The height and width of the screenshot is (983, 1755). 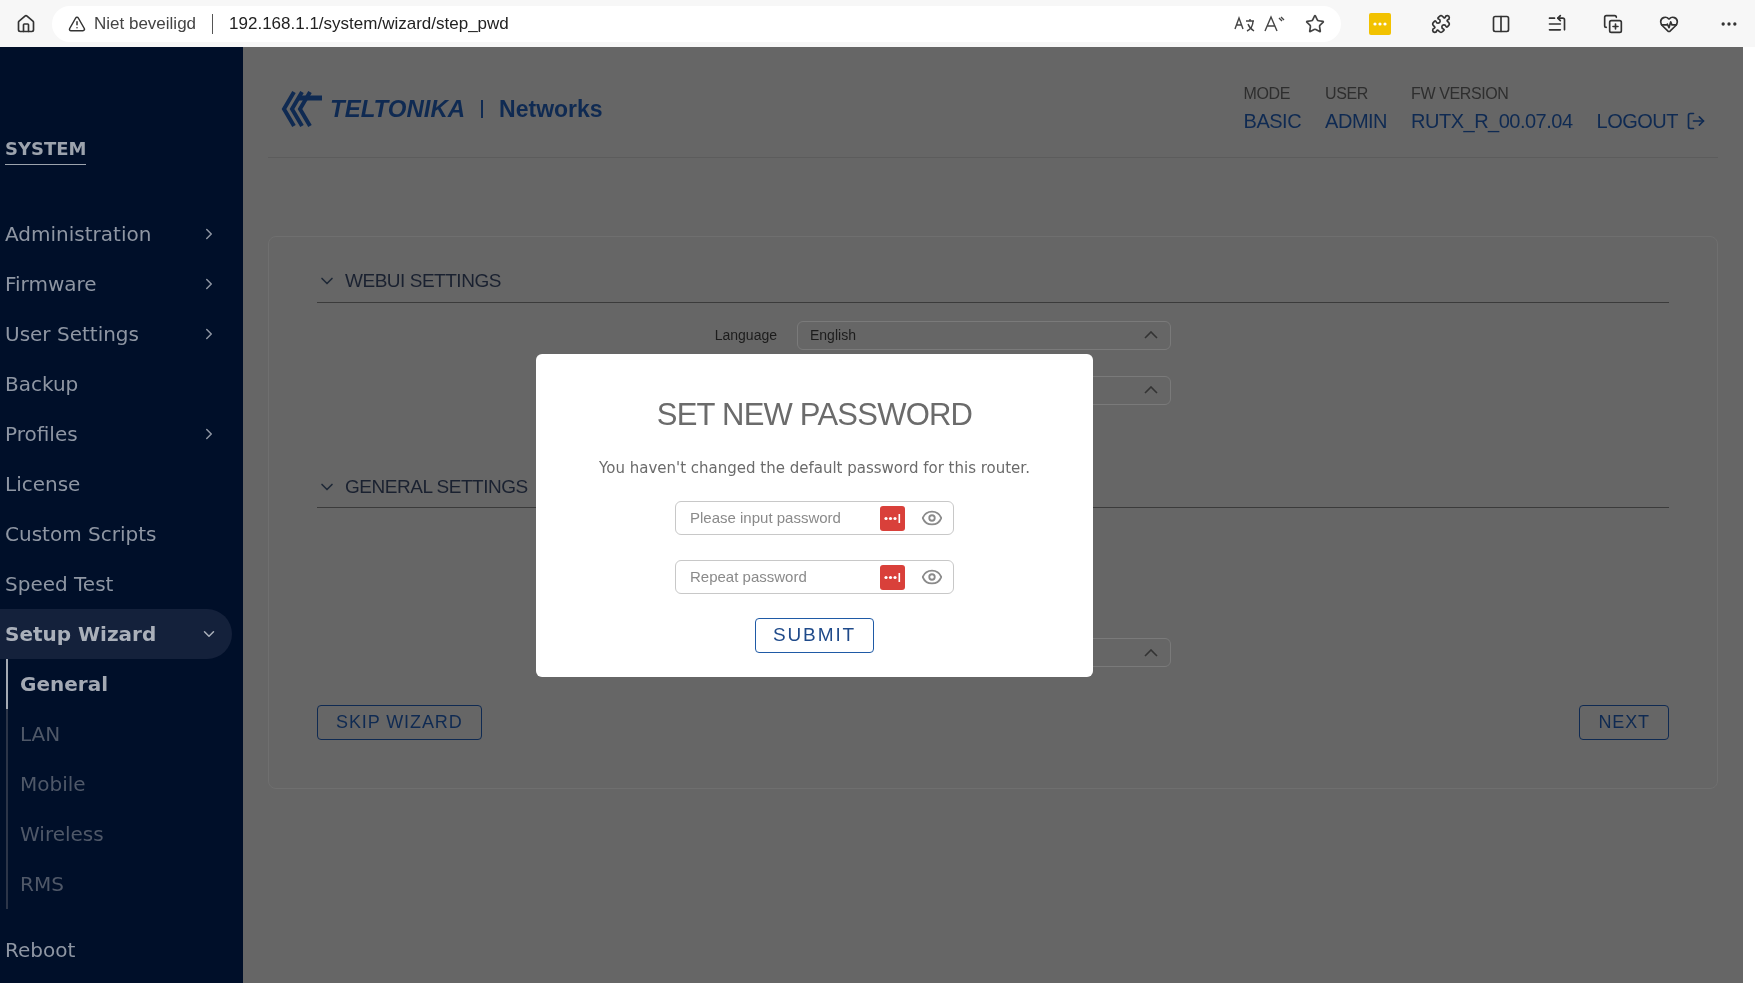 I want to click on sidebar-item: Firmware, so click(x=116, y=284).